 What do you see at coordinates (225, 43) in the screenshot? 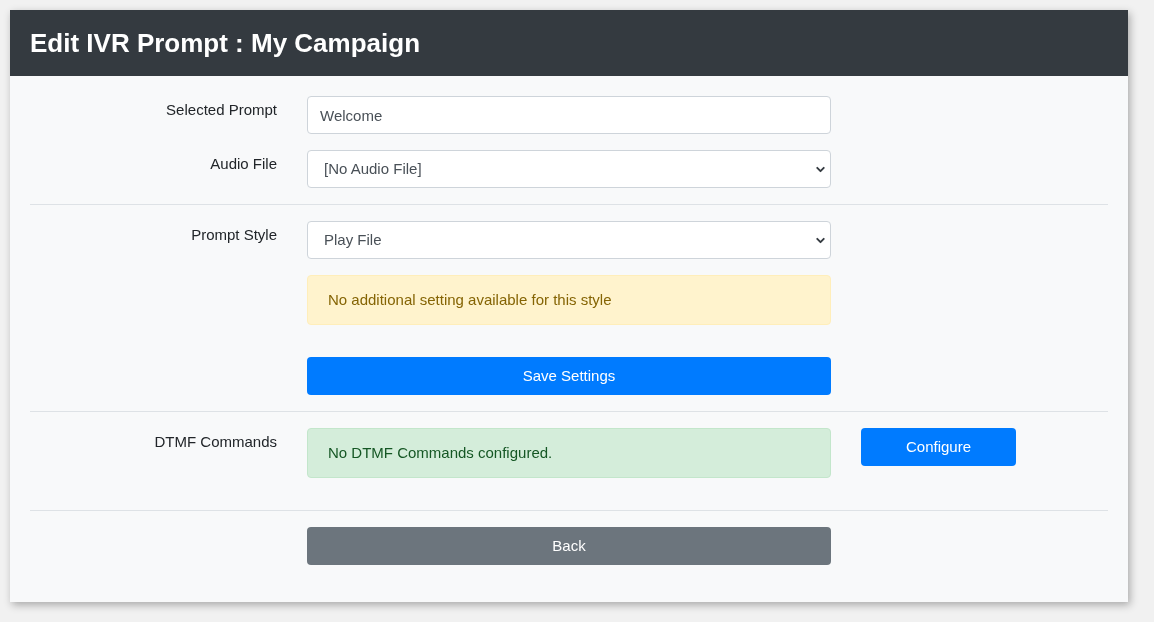
I see `page-title: Edit IVR Prompt : My Campaign` at bounding box center [225, 43].